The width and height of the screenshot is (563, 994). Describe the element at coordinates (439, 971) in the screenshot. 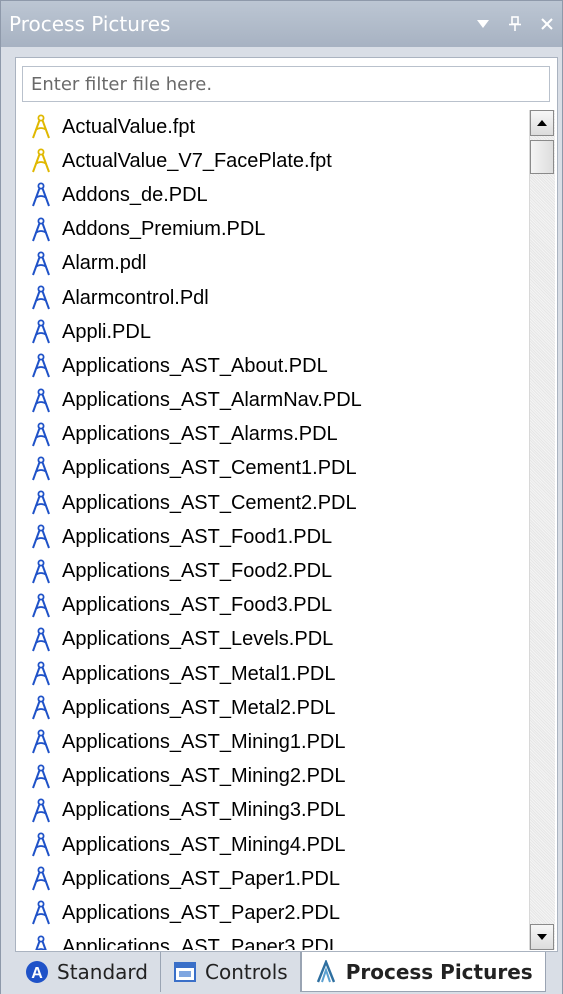

I see `tab-process-pictures-label: Process Pictures` at that location.